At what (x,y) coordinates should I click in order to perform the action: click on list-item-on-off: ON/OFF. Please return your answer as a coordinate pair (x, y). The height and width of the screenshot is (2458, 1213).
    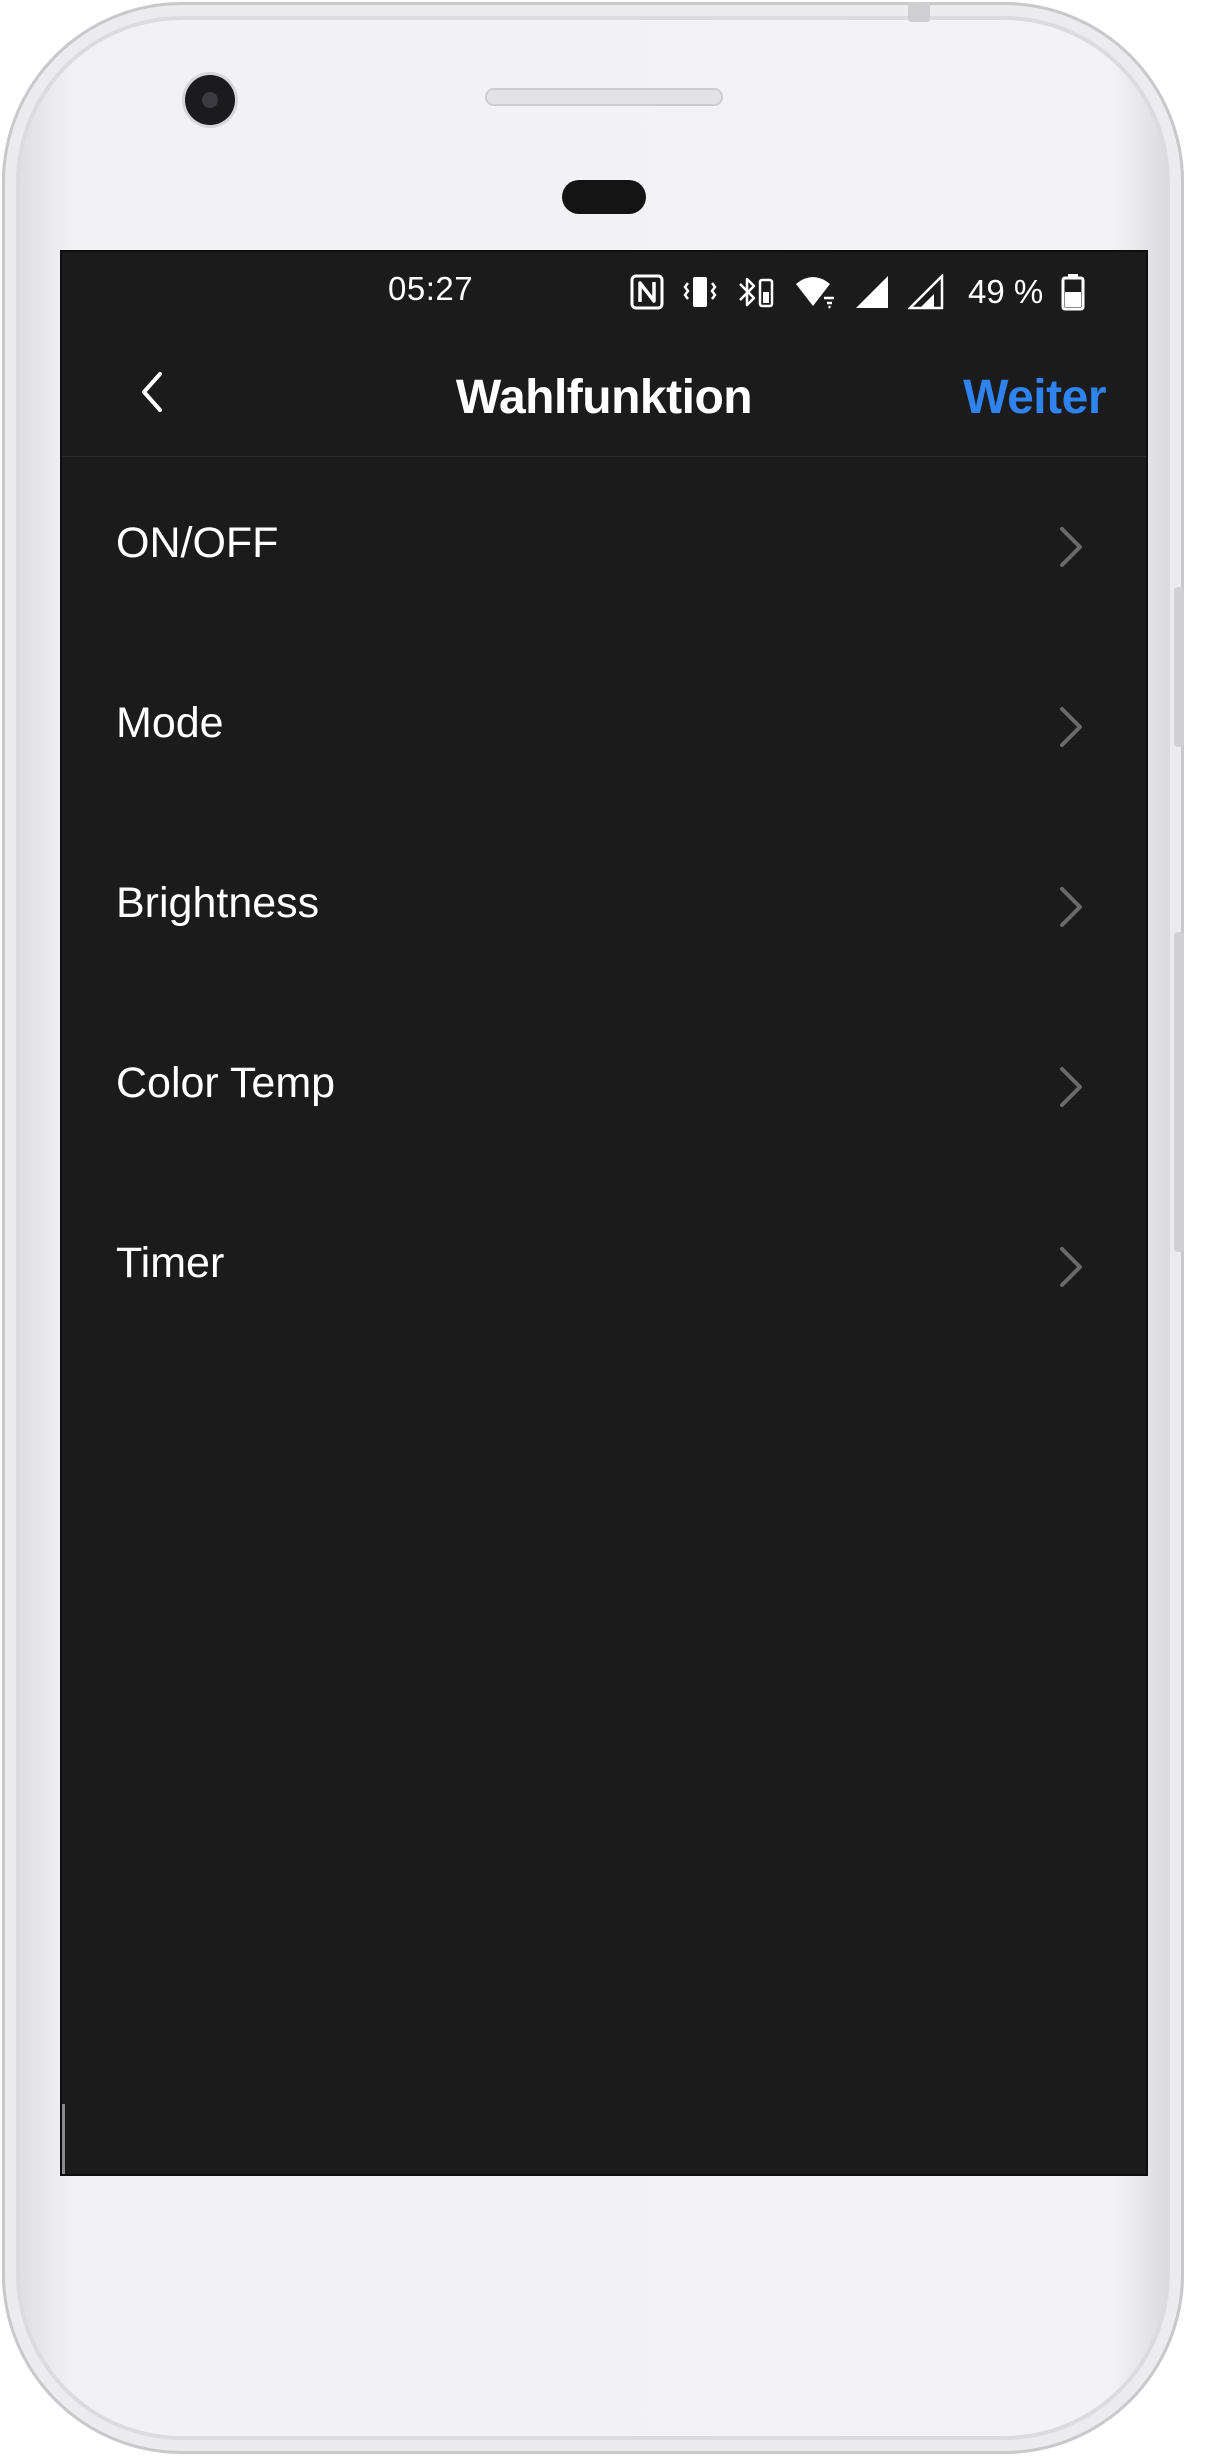
    Looking at the image, I should click on (604, 547).